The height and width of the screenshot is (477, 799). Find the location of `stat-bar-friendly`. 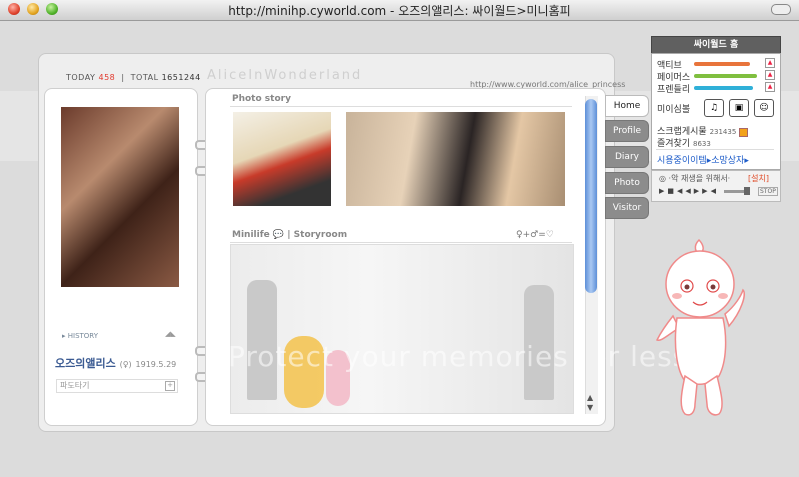

stat-bar-friendly is located at coordinates (723, 88).